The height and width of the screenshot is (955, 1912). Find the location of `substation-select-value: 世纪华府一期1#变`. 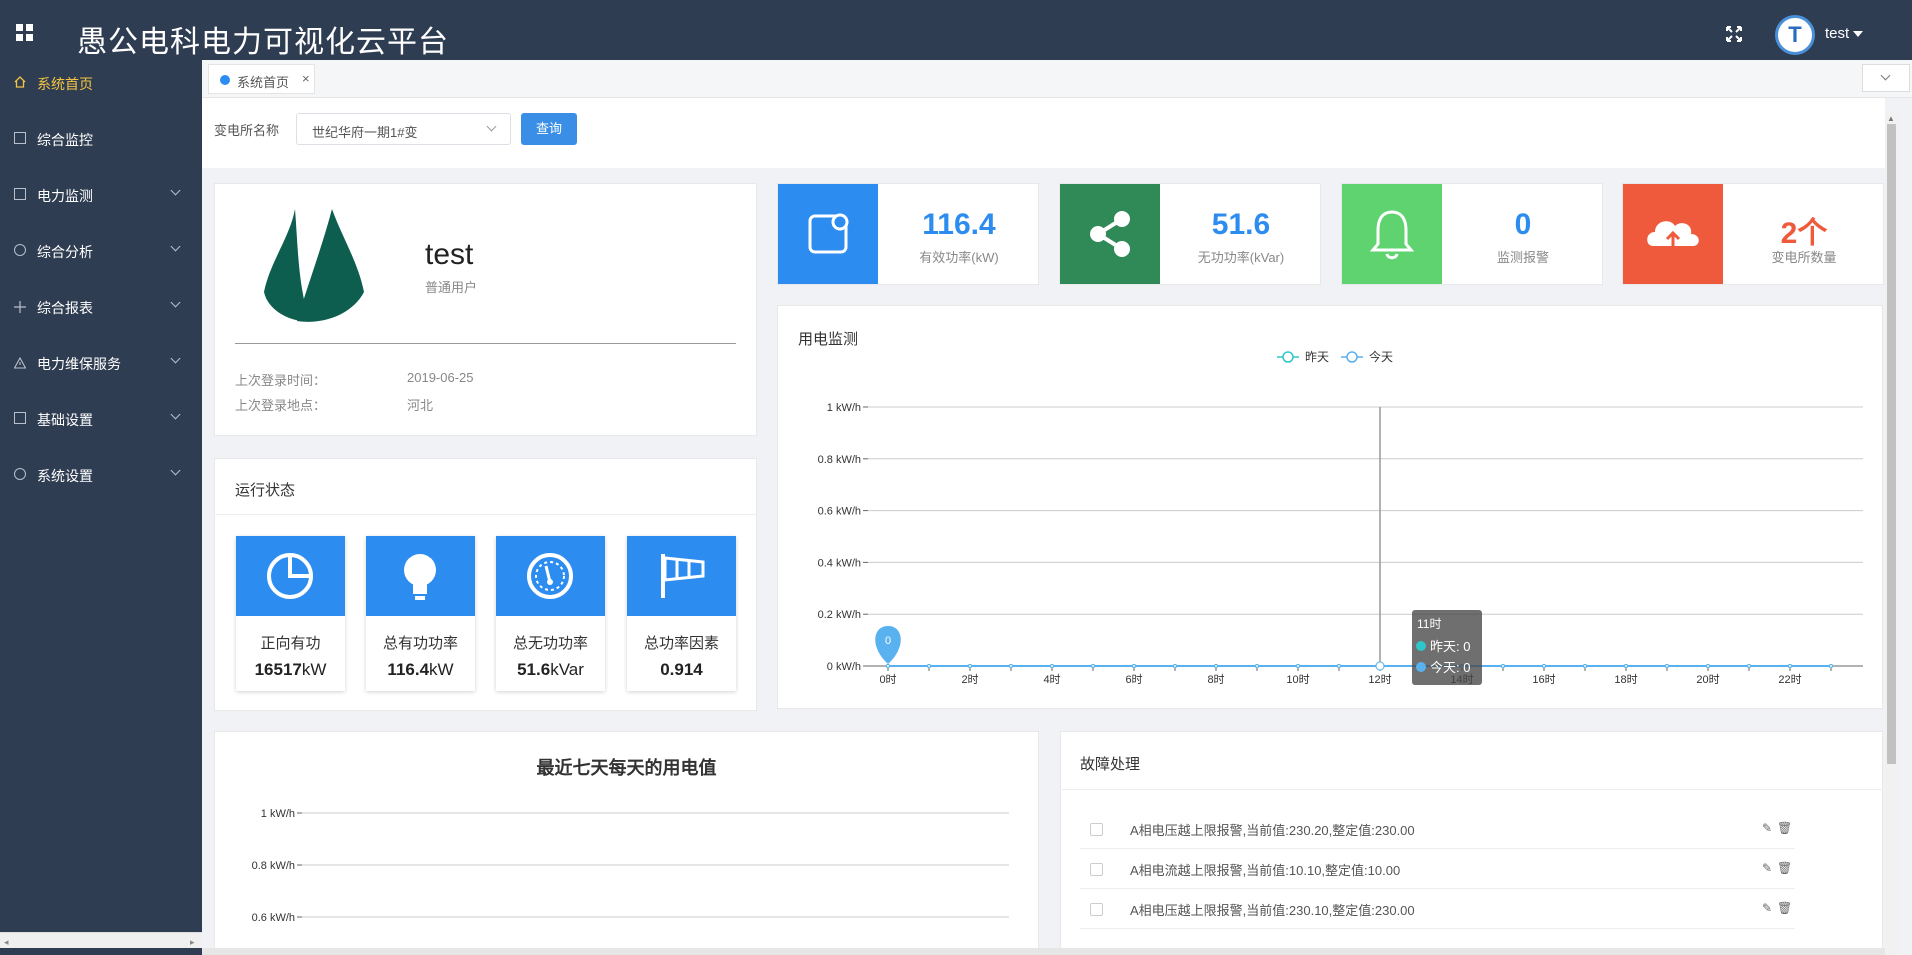

substation-select-value: 世纪华府一期1#变 is located at coordinates (365, 132).